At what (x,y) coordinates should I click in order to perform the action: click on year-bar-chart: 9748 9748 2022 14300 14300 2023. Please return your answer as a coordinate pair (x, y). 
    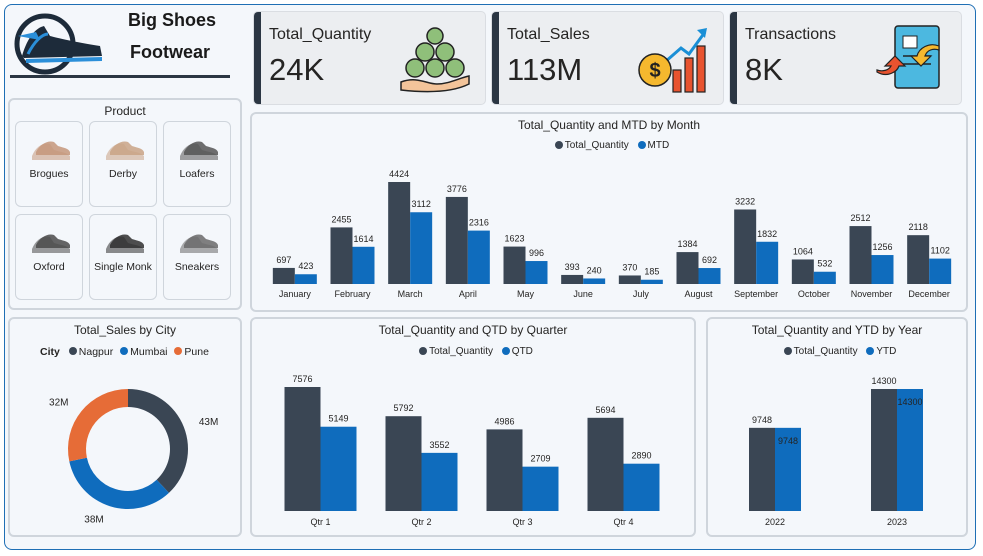
    Looking at the image, I should click on (836, 451).